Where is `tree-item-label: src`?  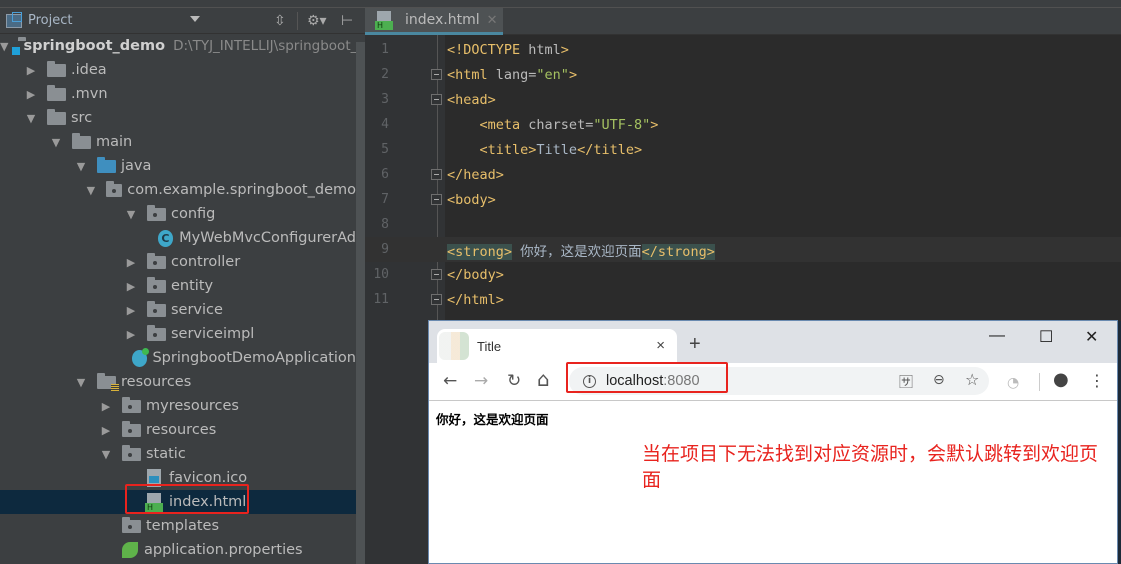
tree-item-label: src is located at coordinates (82, 118).